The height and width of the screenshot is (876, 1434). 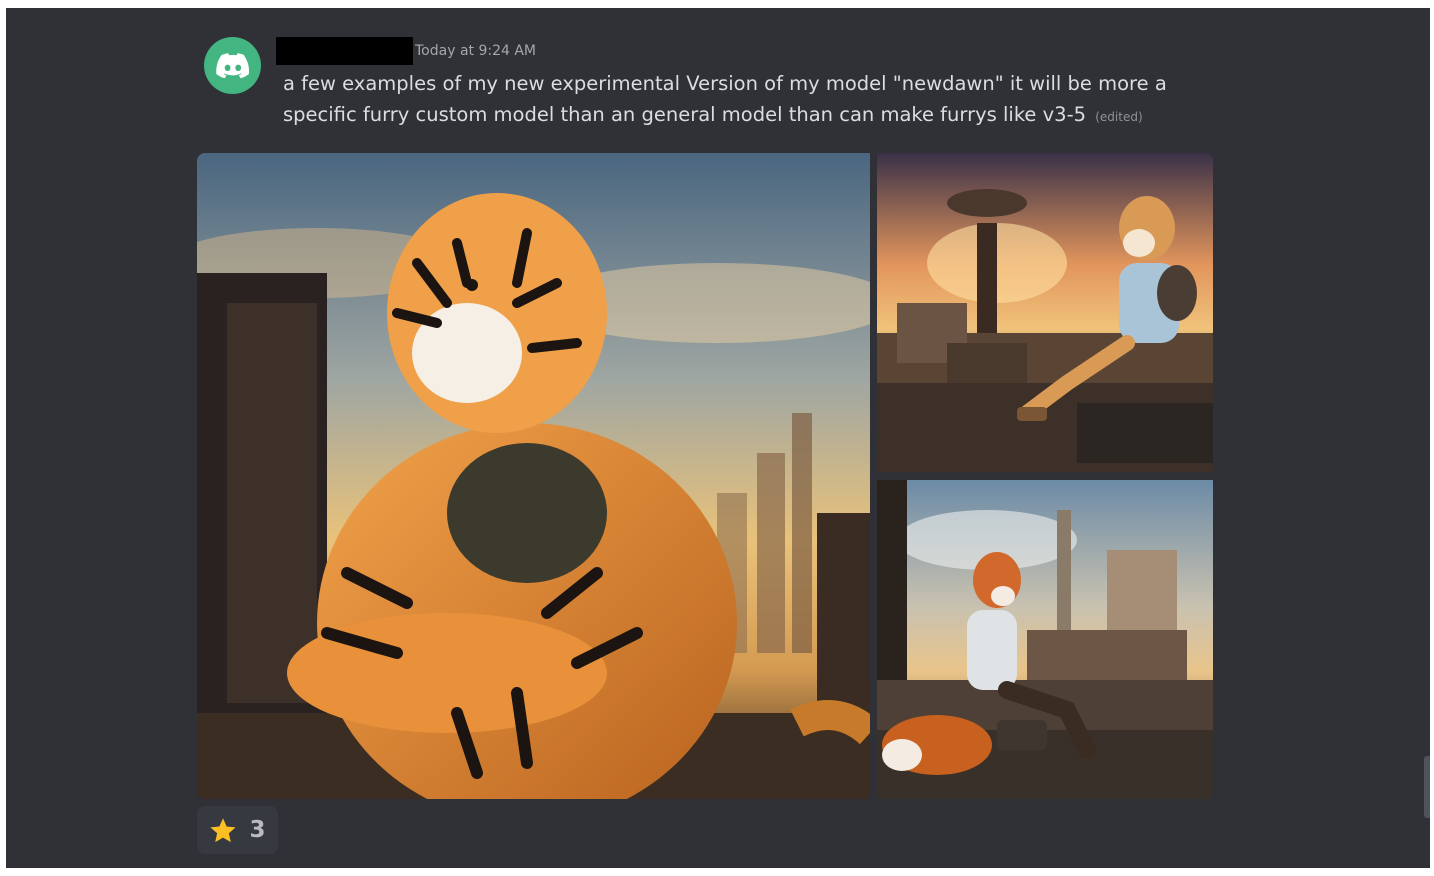 I want to click on reaction-count: 3, so click(x=257, y=830).